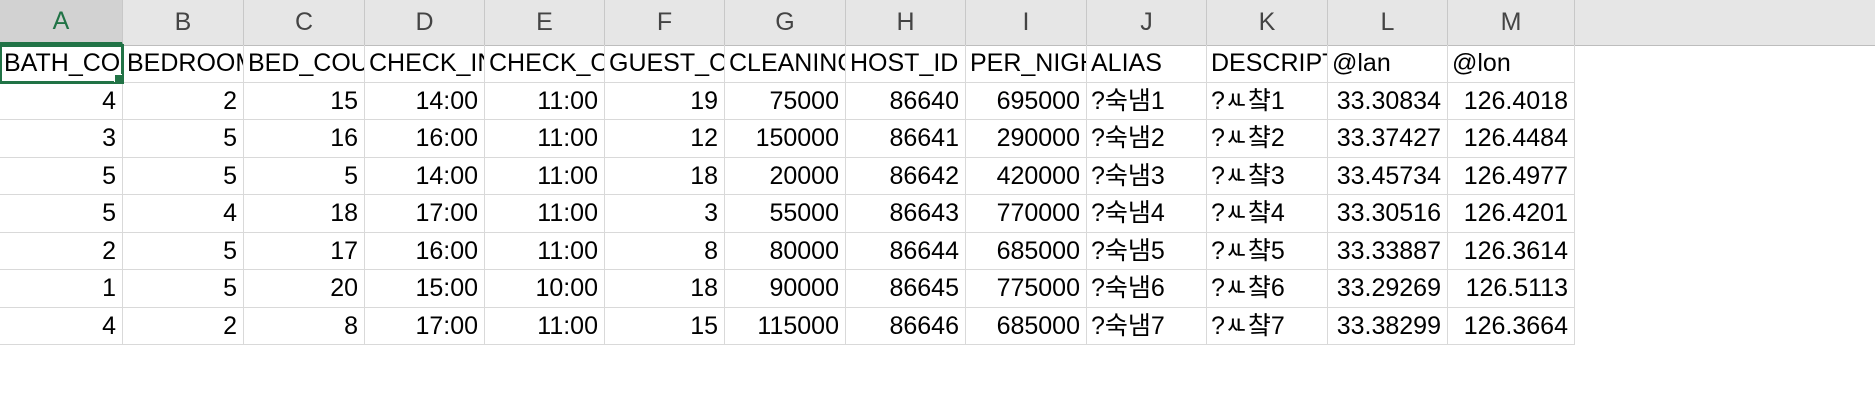 This screenshot has height=414, width=1875. I want to click on cell-k2: ?ㅻ챸1, so click(1267, 101).